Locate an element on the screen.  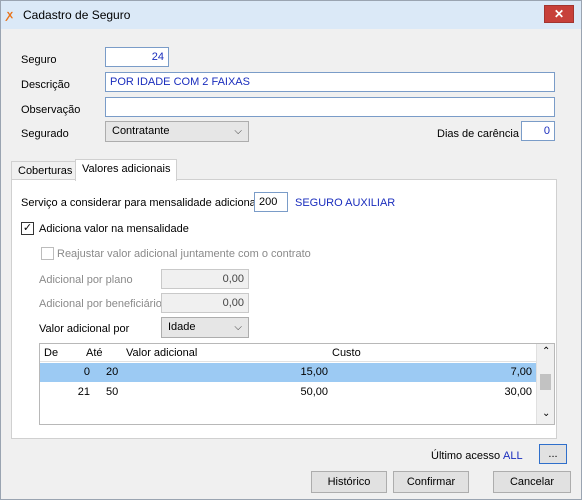
cell-ate: 50 is located at coordinates (112, 392).